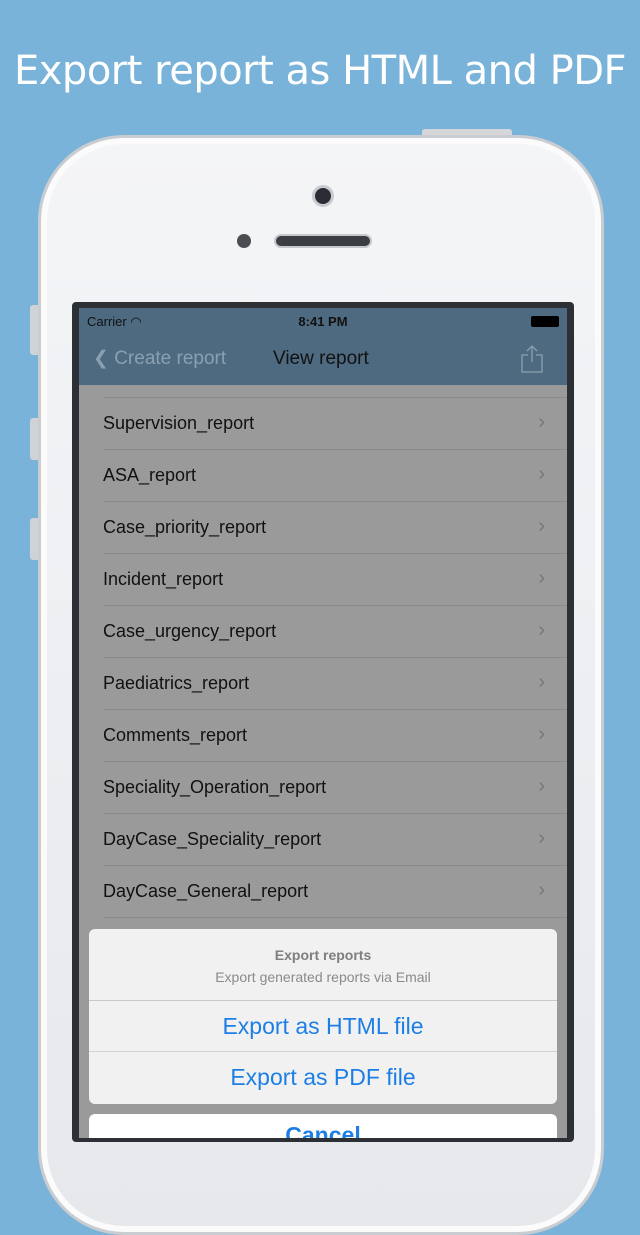  I want to click on list-item: DayCase_Speciality_report ›, so click(335, 840).